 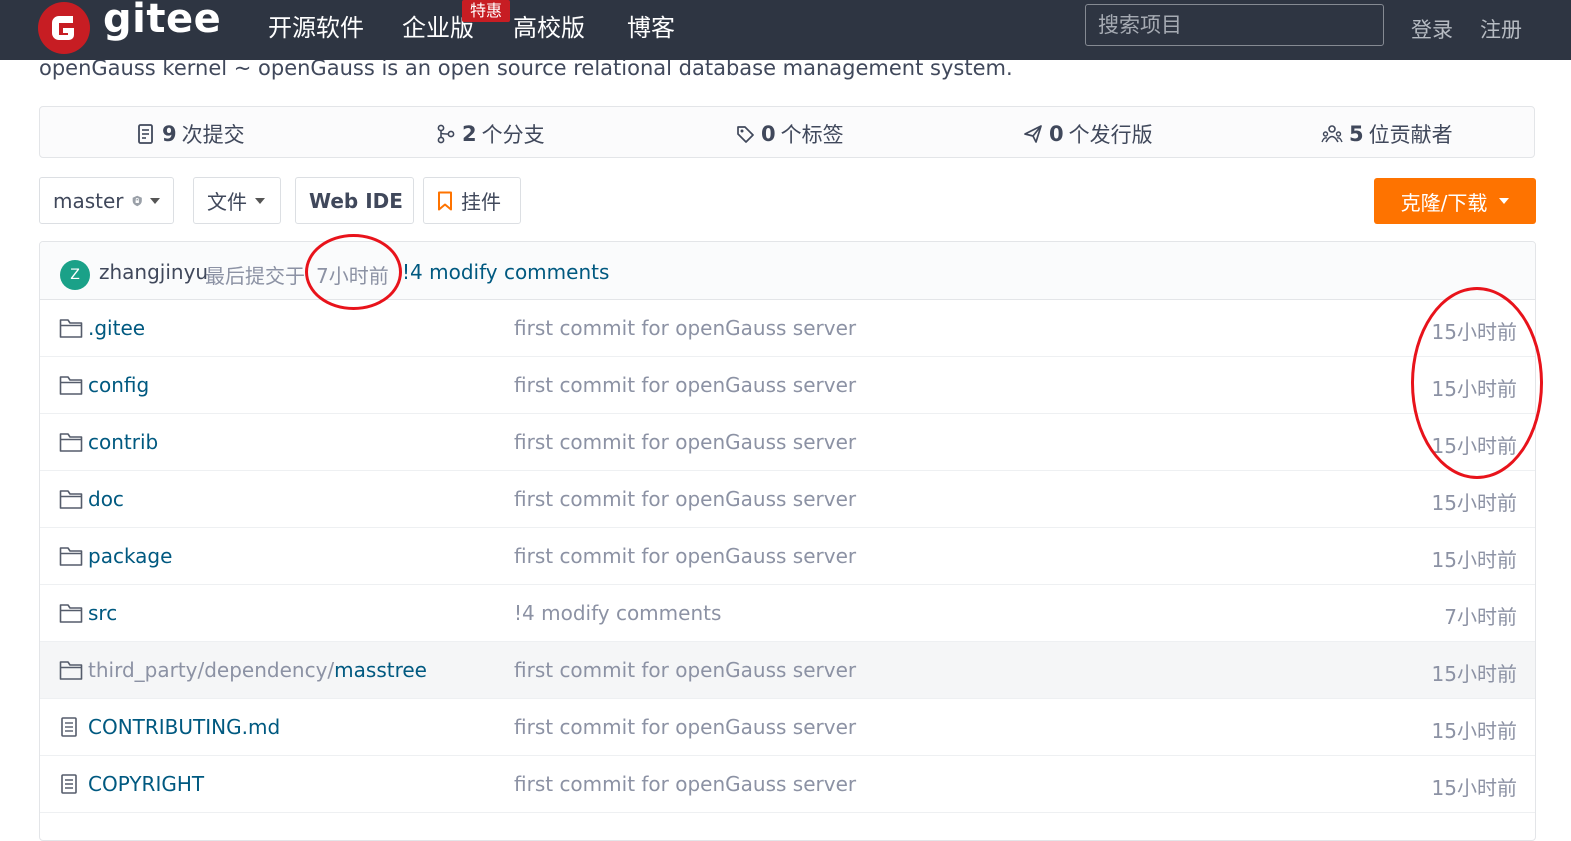 I want to click on gitee-logo-icon, so click(x=64, y=28).